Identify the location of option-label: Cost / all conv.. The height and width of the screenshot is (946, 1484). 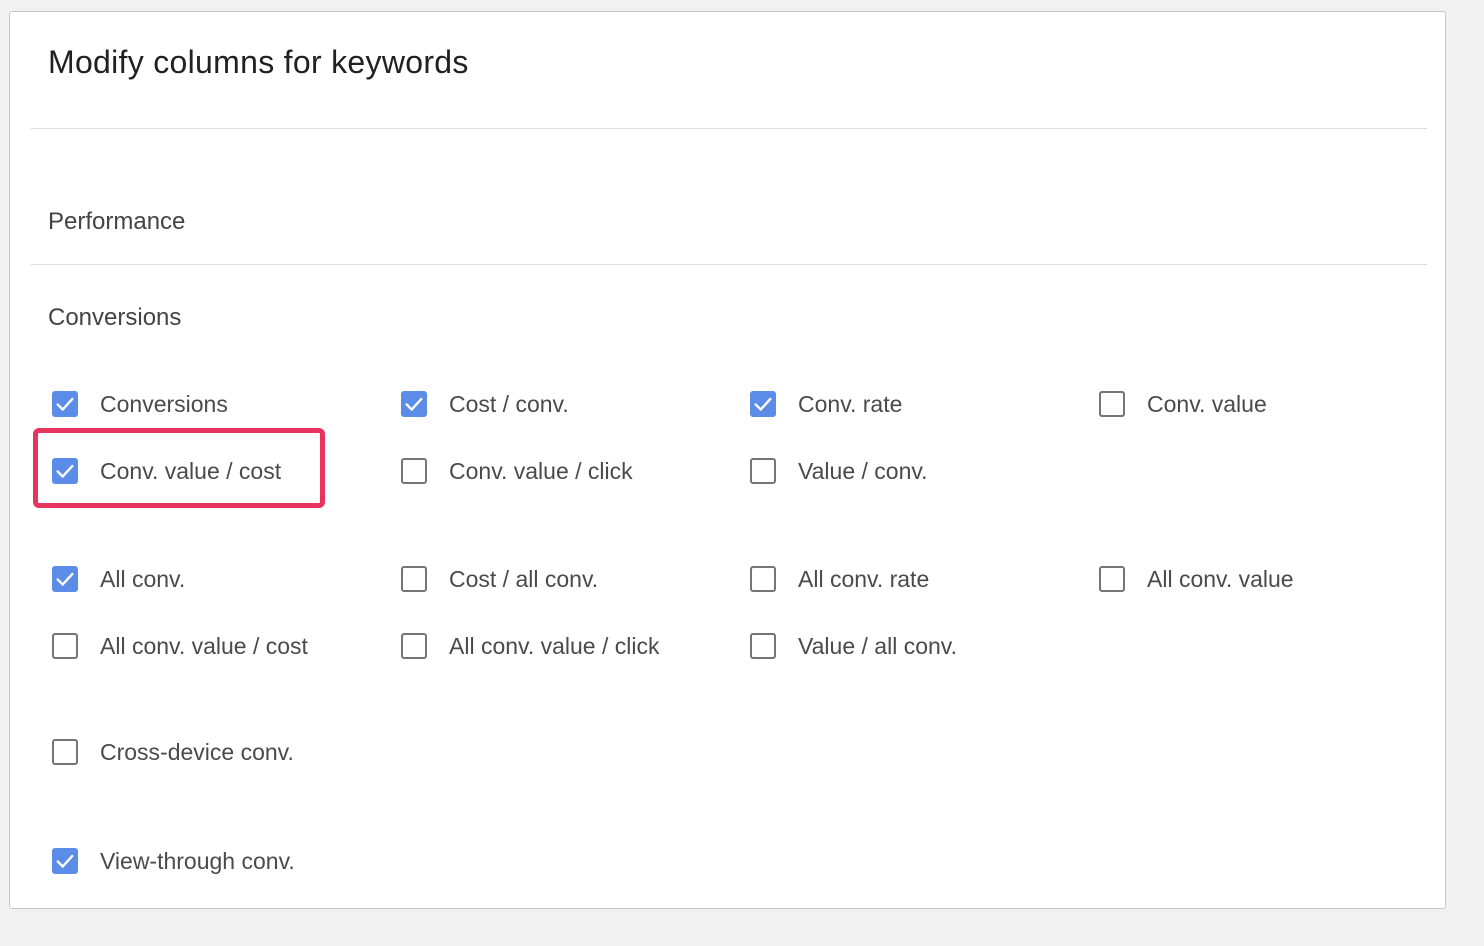
(524, 578).